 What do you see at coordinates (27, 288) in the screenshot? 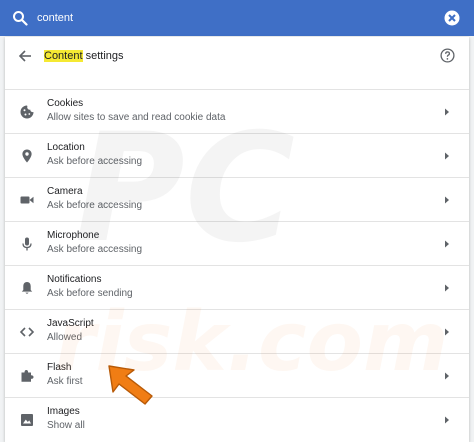
I see `bell-icon` at bounding box center [27, 288].